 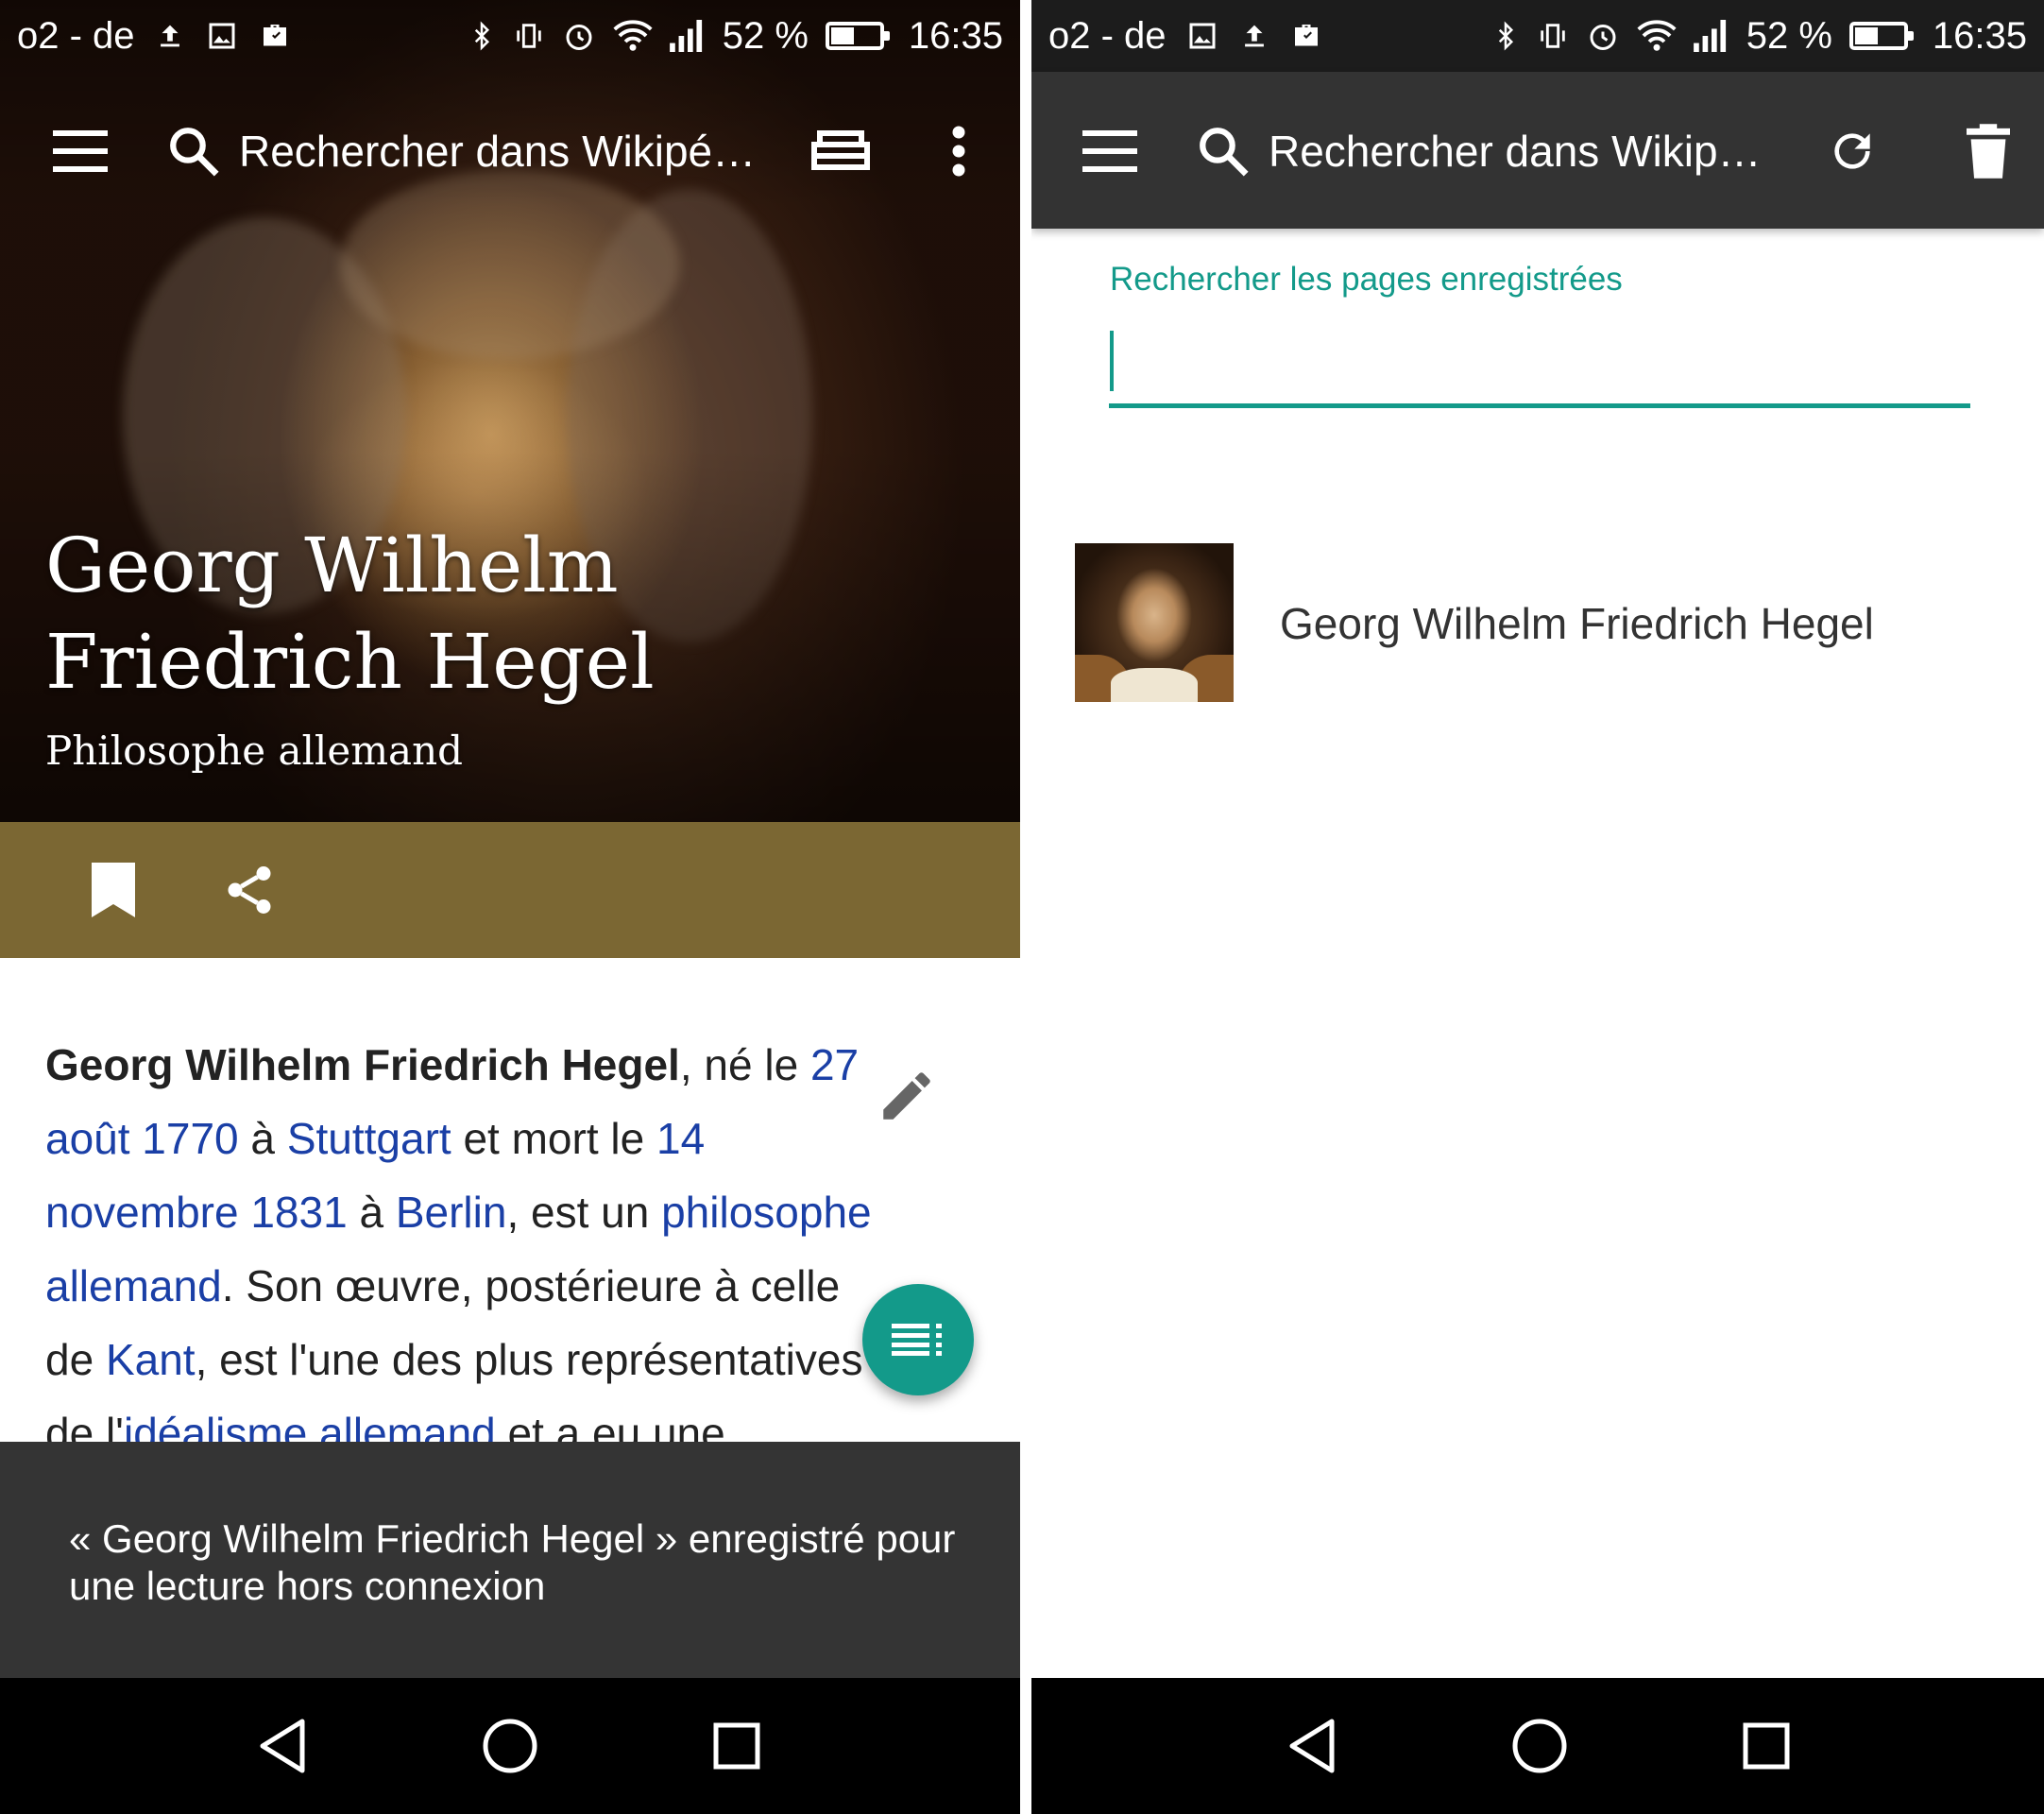 I want to click on search-saved-label: Rechercher les pages enregistrées, so click(x=1366, y=280).